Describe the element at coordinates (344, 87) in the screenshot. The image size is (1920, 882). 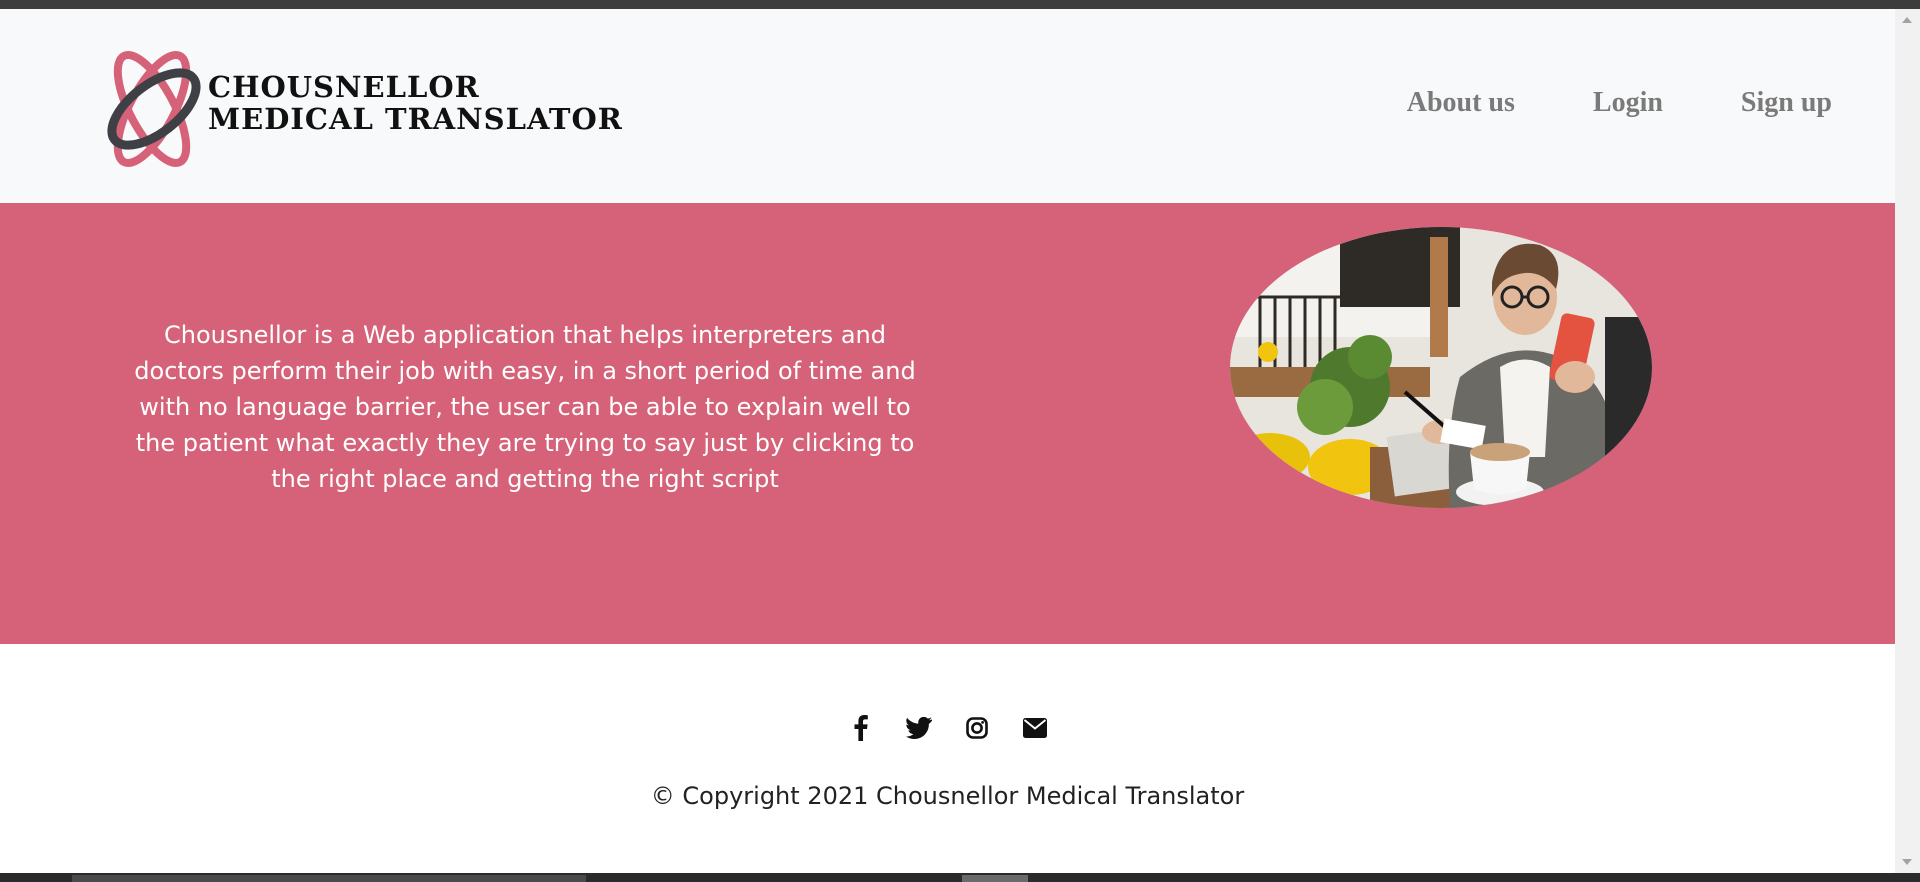
I see `brand-line-1: CHOUSNELLOR` at that location.